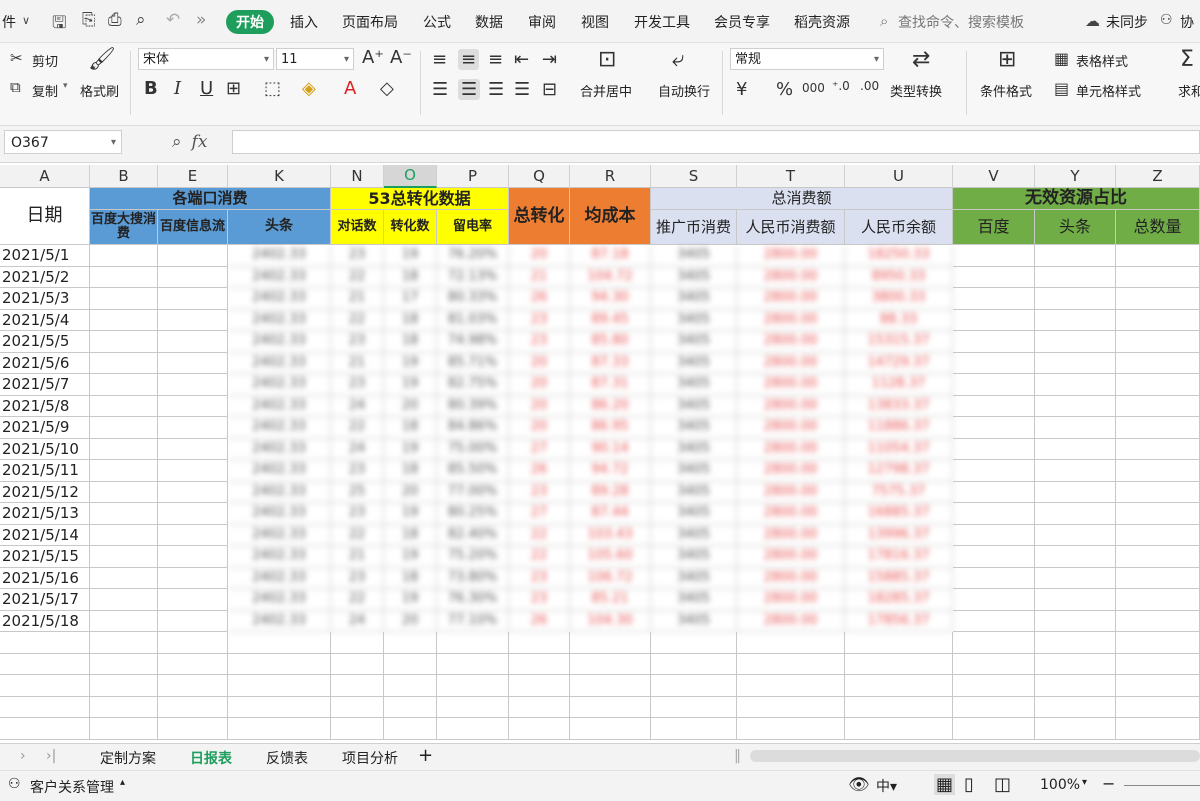 The image size is (1200, 801). What do you see at coordinates (1108, 90) in the screenshot?
I see `cell-style-button: 单元格样式` at bounding box center [1108, 90].